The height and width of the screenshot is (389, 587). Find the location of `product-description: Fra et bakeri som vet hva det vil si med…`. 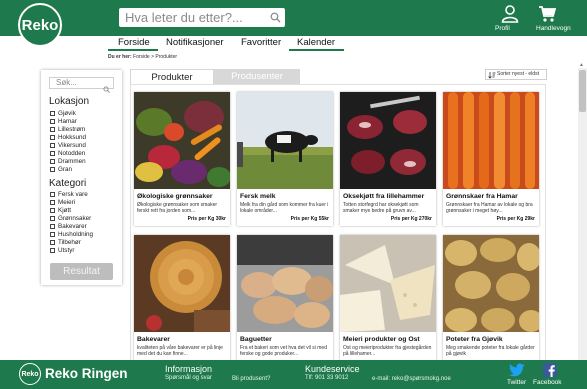

product-description: Fra et bakeri som vet hva det vil si med… is located at coordinates (283, 351).